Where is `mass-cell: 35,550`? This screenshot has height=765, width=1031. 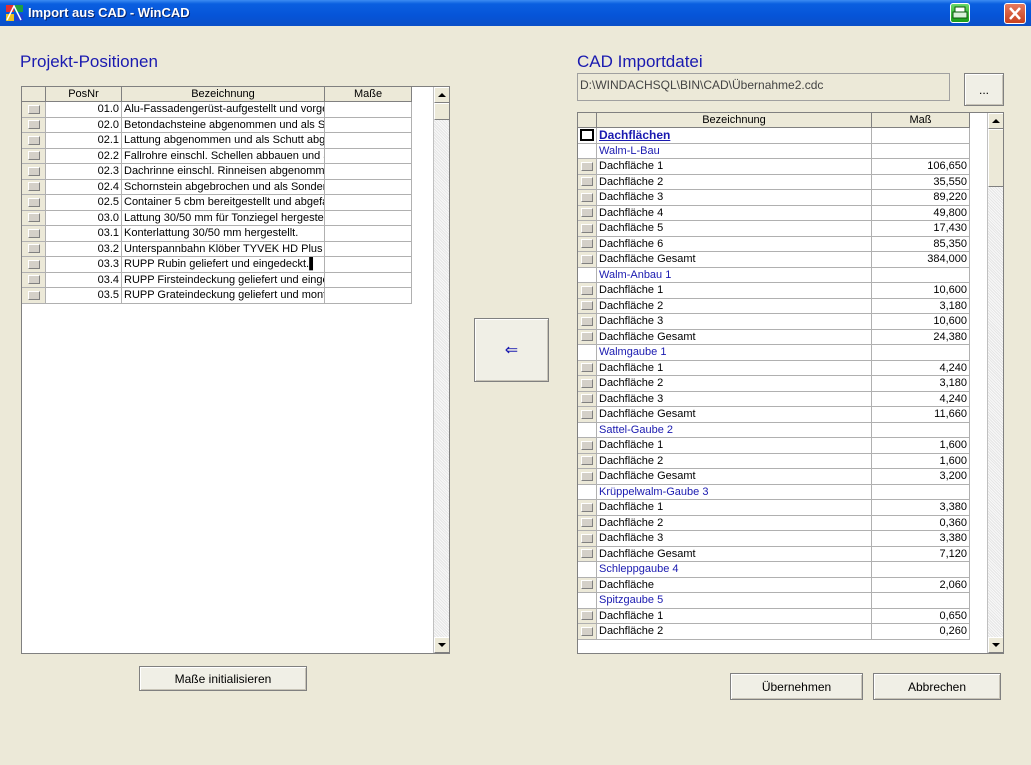
mass-cell: 35,550 is located at coordinates (921, 182).